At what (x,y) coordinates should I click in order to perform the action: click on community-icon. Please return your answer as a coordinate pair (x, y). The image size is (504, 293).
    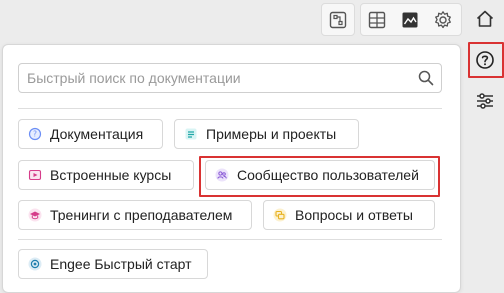
    Looking at the image, I should click on (222, 175).